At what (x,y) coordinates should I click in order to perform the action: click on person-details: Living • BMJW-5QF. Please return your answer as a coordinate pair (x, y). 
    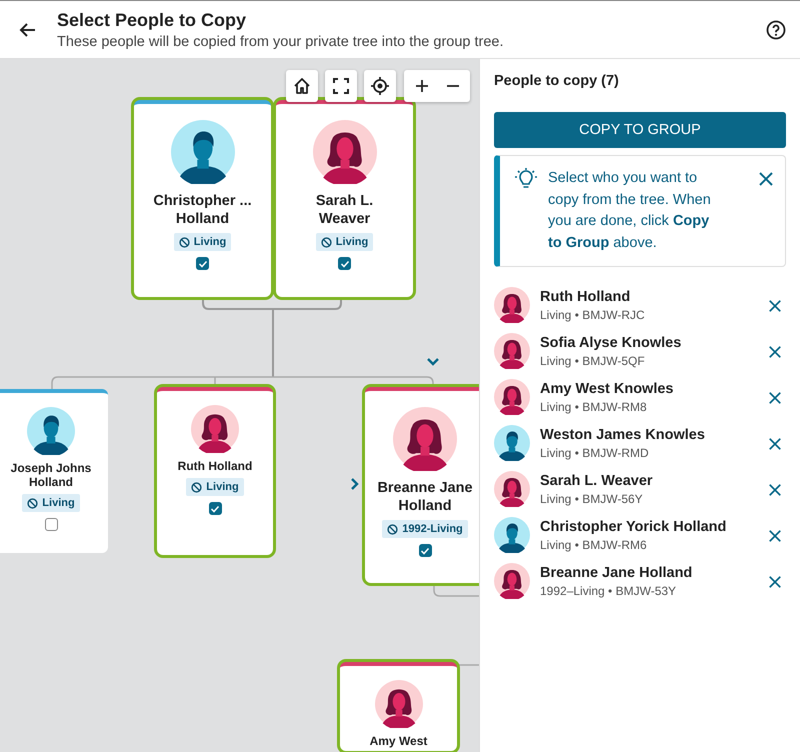
    Looking at the image, I should click on (593, 361).